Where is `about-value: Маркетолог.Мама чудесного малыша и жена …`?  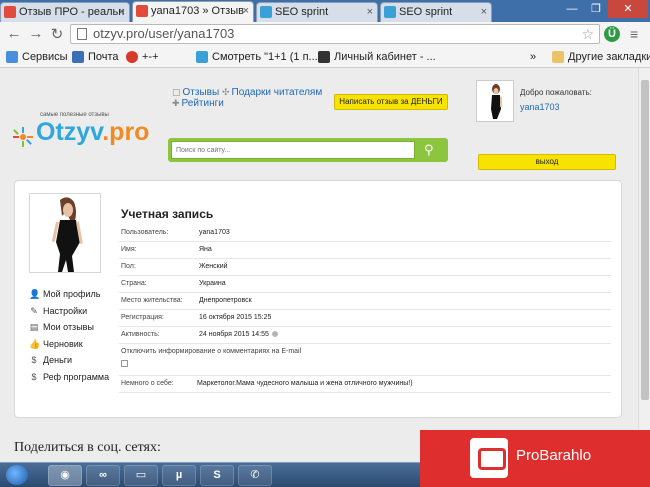
about-value: Маркетолог.Мама чудесного малыша и жена … is located at coordinates (305, 383).